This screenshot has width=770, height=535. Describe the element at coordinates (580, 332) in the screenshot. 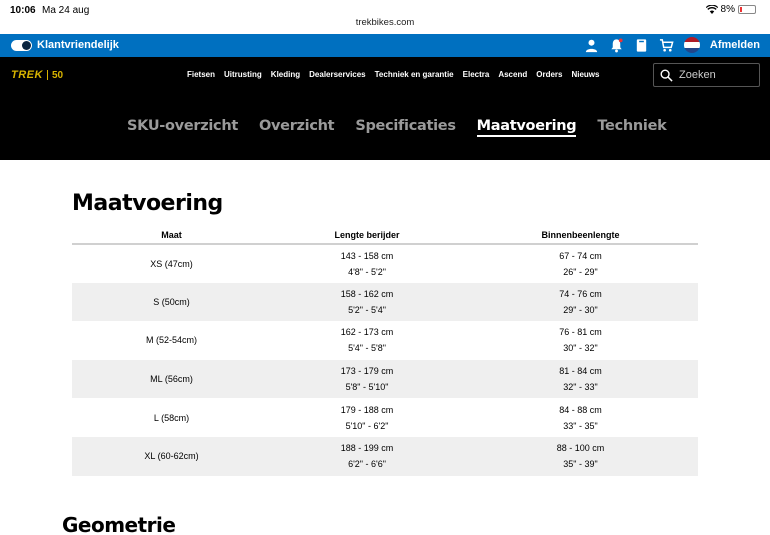

I see `inseam-cm: 76 - 81 cm` at that location.